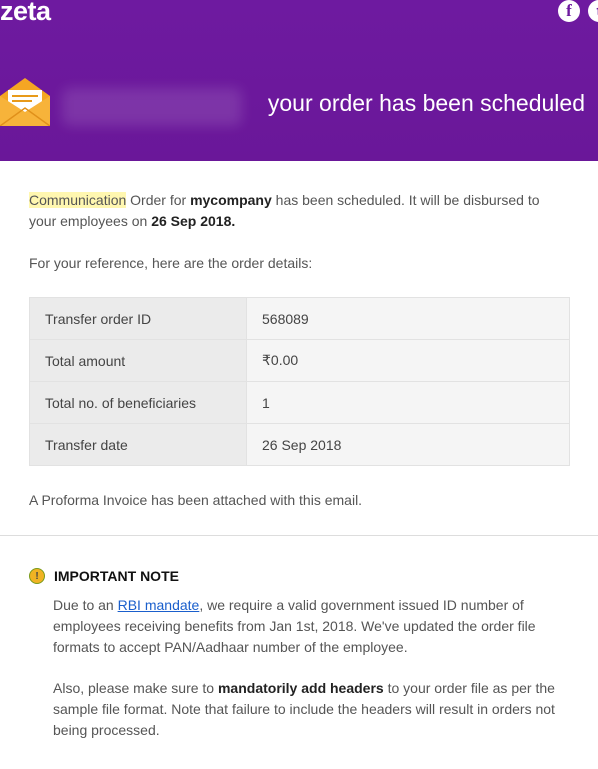 This screenshot has height=769, width=598. What do you see at coordinates (299, 535) in the screenshot?
I see `section-divider` at bounding box center [299, 535].